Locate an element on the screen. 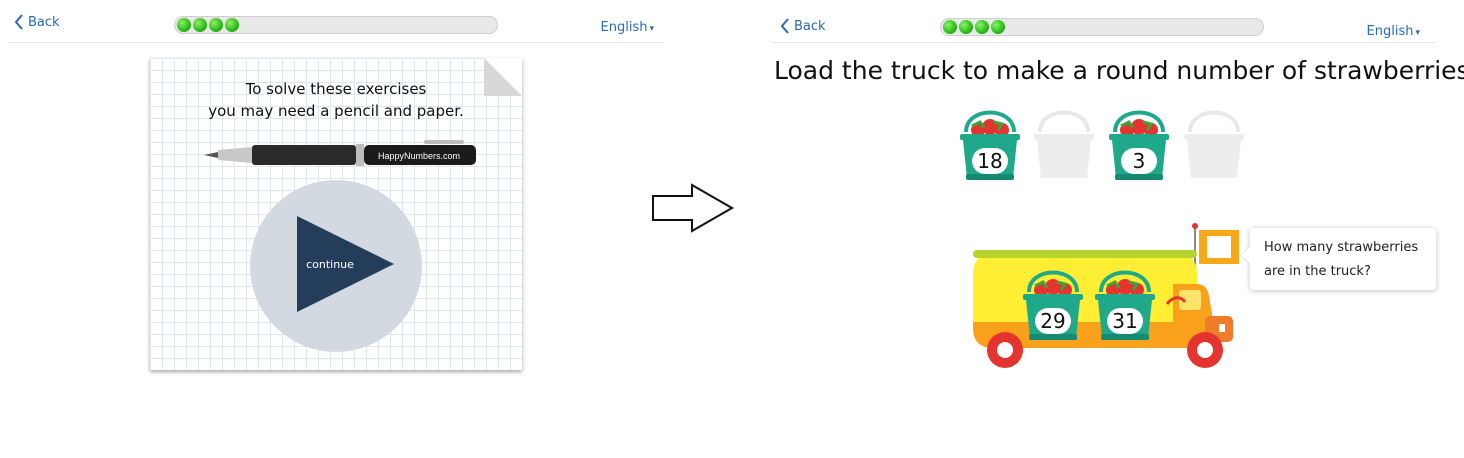 The width and height of the screenshot is (1464, 458). question-text: How many strawberries are in the truck? is located at coordinates (1349, 260).